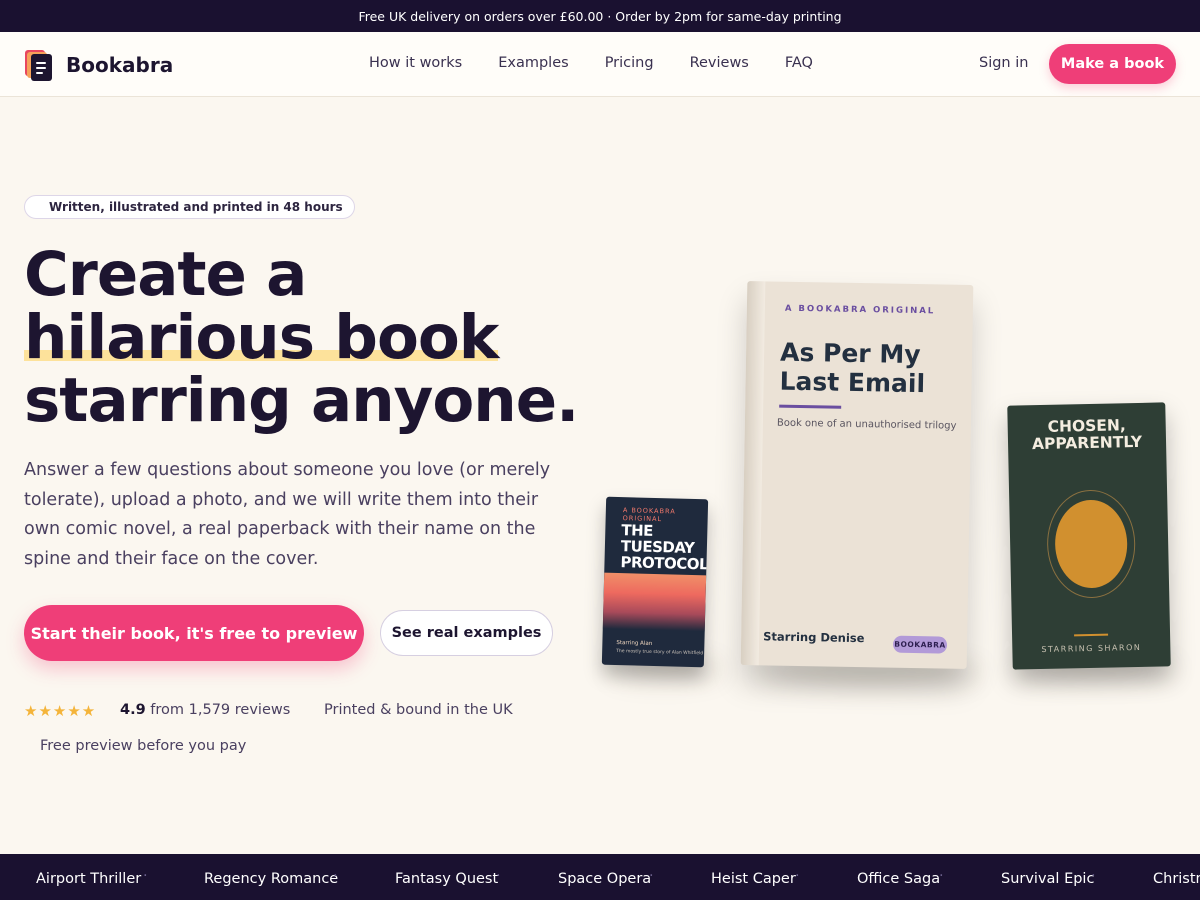 The height and width of the screenshot is (900, 1200). Describe the element at coordinates (301, 400) in the screenshot. I see `headline-line-3: starring anyone.` at that location.